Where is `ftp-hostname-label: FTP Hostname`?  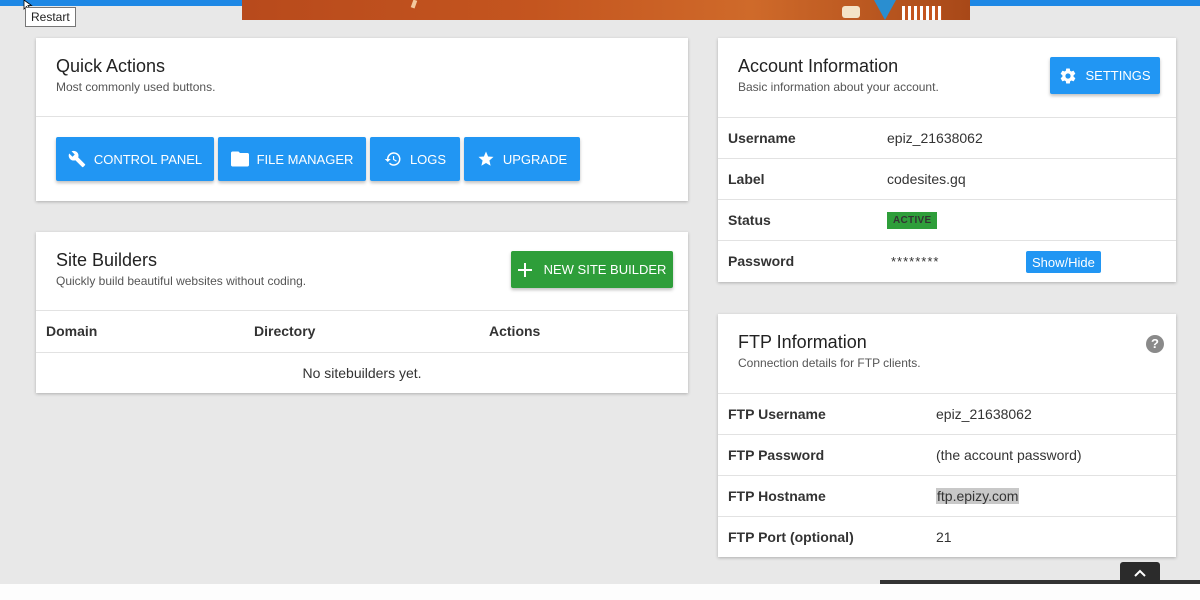
ftp-hostname-label: FTP Hostname is located at coordinates (777, 496).